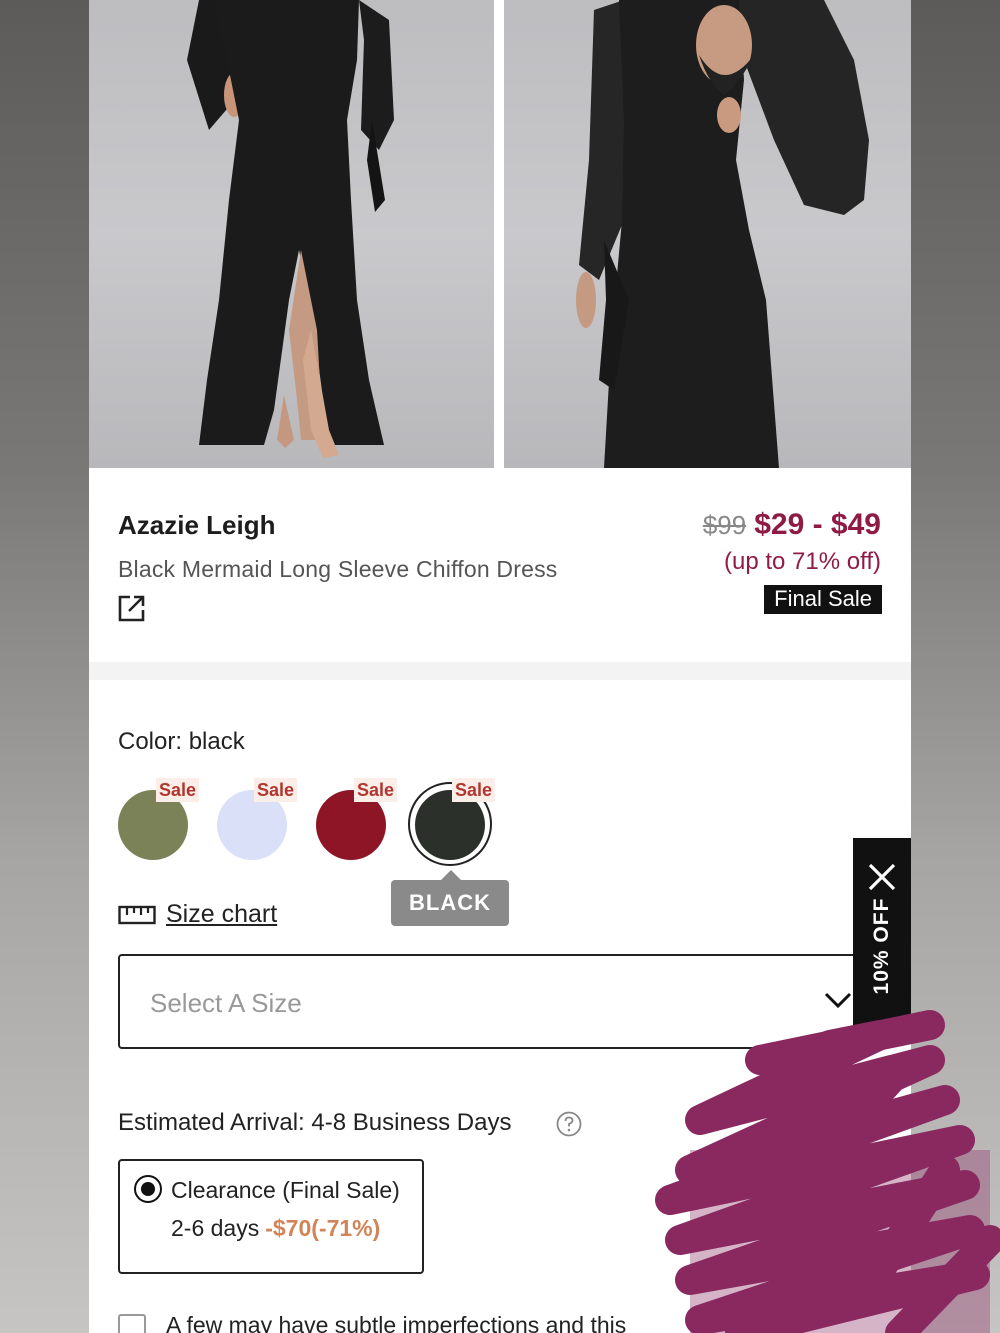 Image resolution: width=1000 pixels, height=1333 pixels. Describe the element at coordinates (226, 1003) in the screenshot. I see `size-placeholder: Select A Size` at that location.